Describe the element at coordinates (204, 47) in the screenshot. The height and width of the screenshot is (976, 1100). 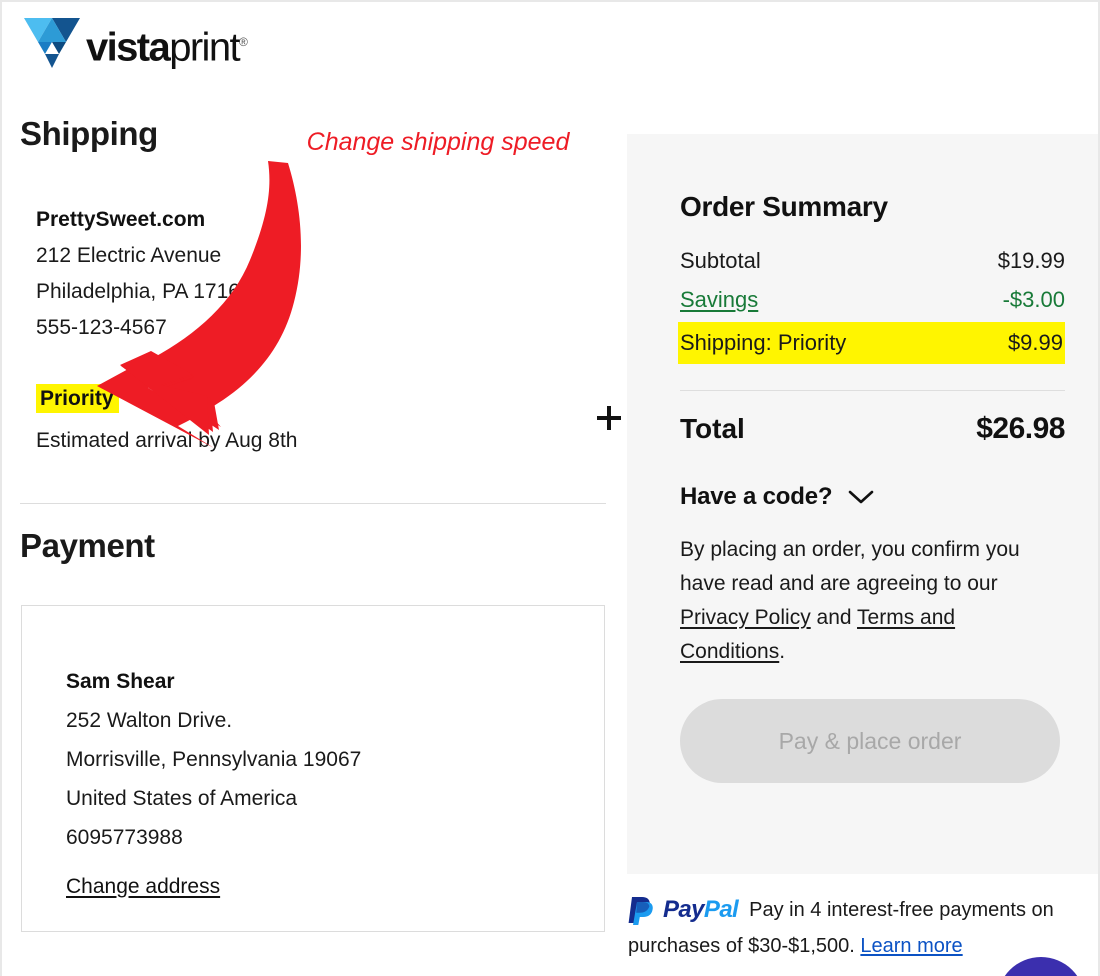
I see `logo-word-thin: print` at that location.